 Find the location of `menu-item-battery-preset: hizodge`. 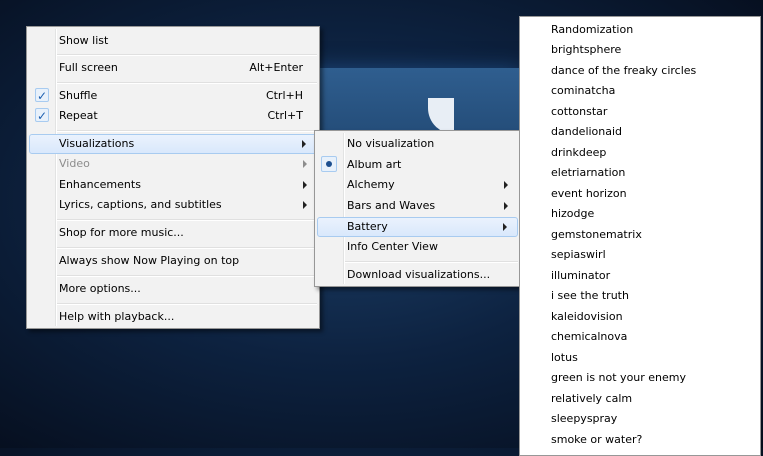

menu-item-battery-preset: hizodge is located at coordinates (572, 214).